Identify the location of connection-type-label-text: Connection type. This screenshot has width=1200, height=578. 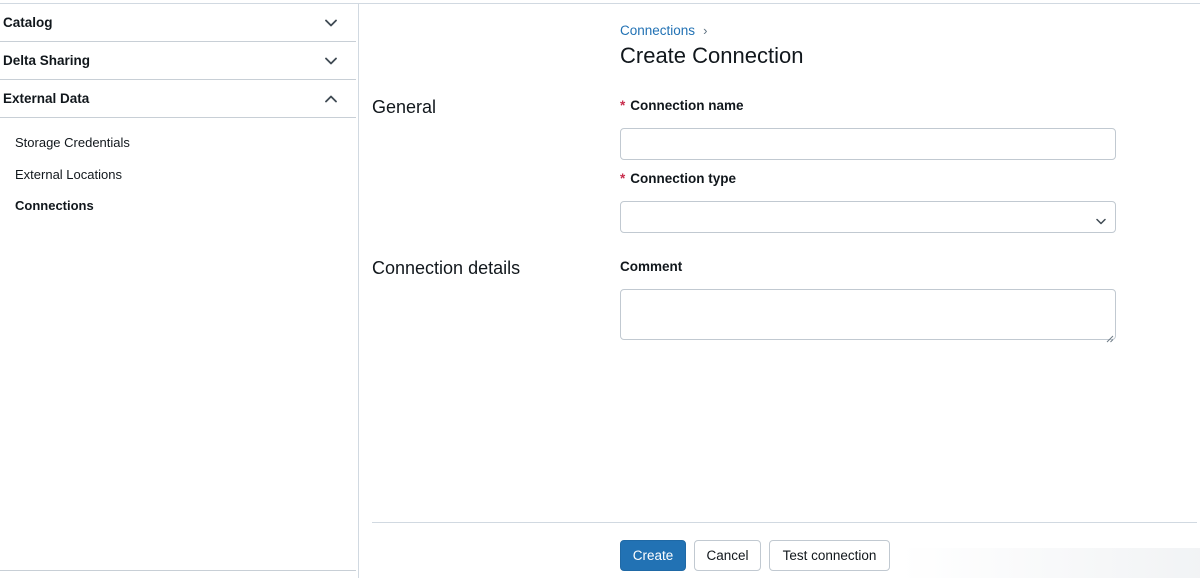
(683, 178).